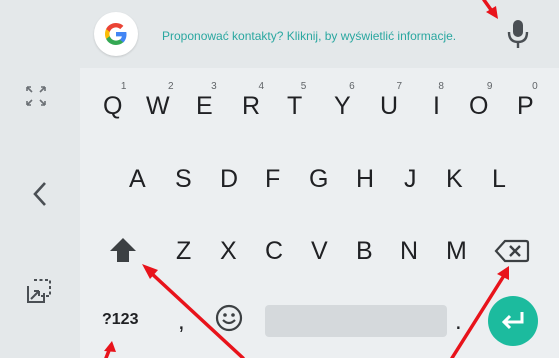 The height and width of the screenshot is (358, 559). I want to click on number-hint: 9, so click(489, 86).